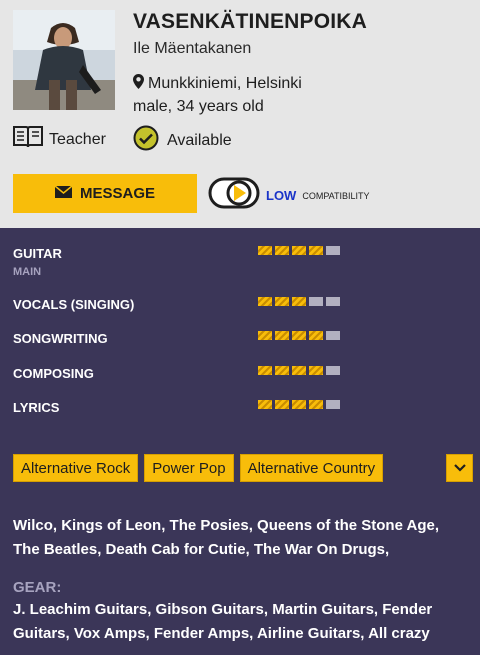 The image size is (480, 655). I want to click on chevron-down-icon, so click(459, 468).